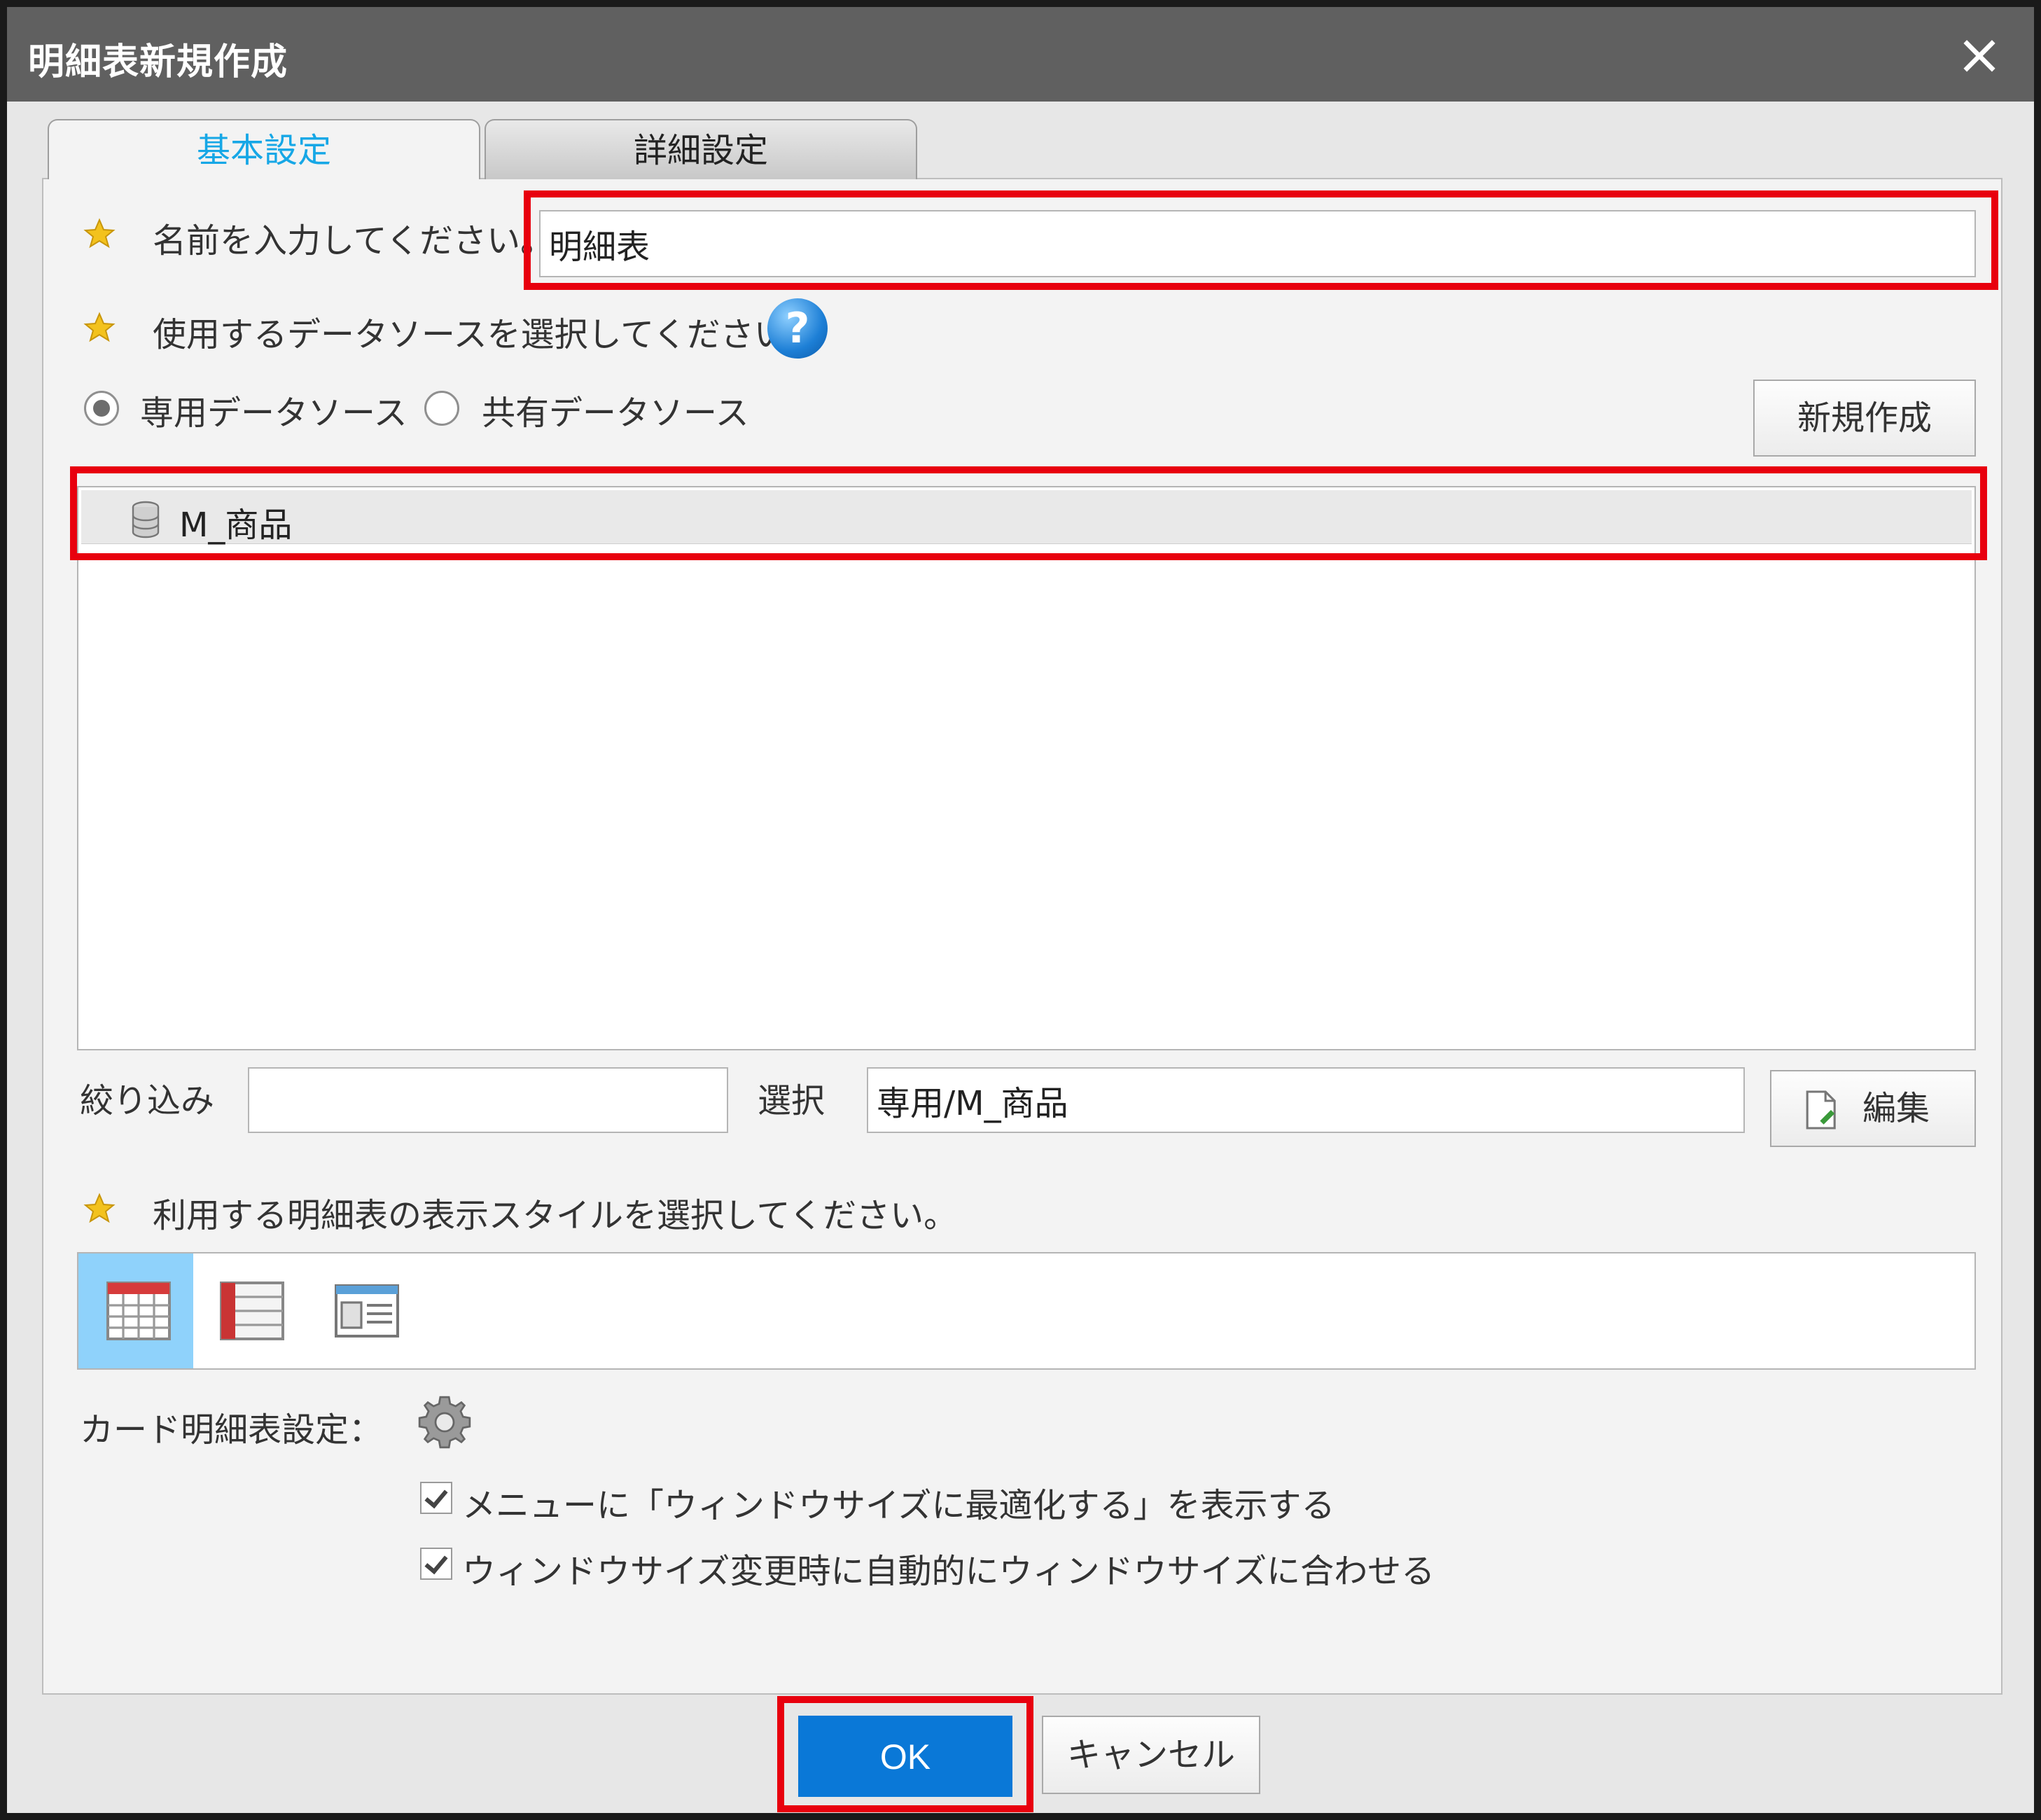 Image resolution: width=2041 pixels, height=1820 pixels. Describe the element at coordinates (436, 1498) in the screenshot. I see `checkbox-show-optimize-menu` at that location.